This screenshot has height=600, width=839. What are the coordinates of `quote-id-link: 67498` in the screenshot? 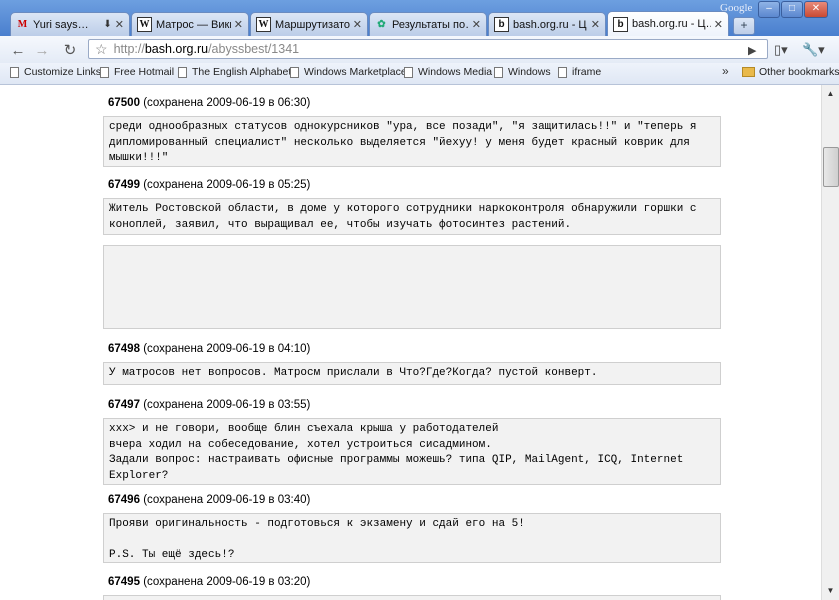 It's located at (124, 349).